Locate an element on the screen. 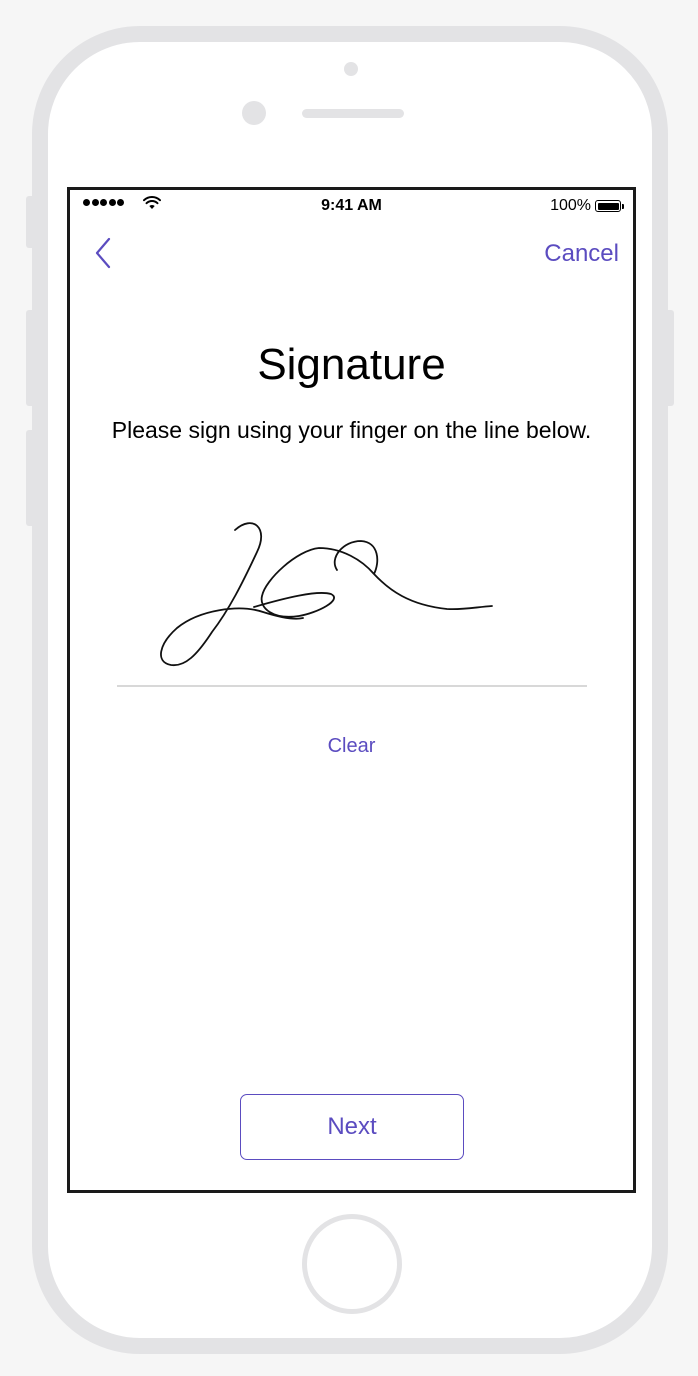 The width and height of the screenshot is (698, 1376). clear-button: Clear is located at coordinates (351, 746).